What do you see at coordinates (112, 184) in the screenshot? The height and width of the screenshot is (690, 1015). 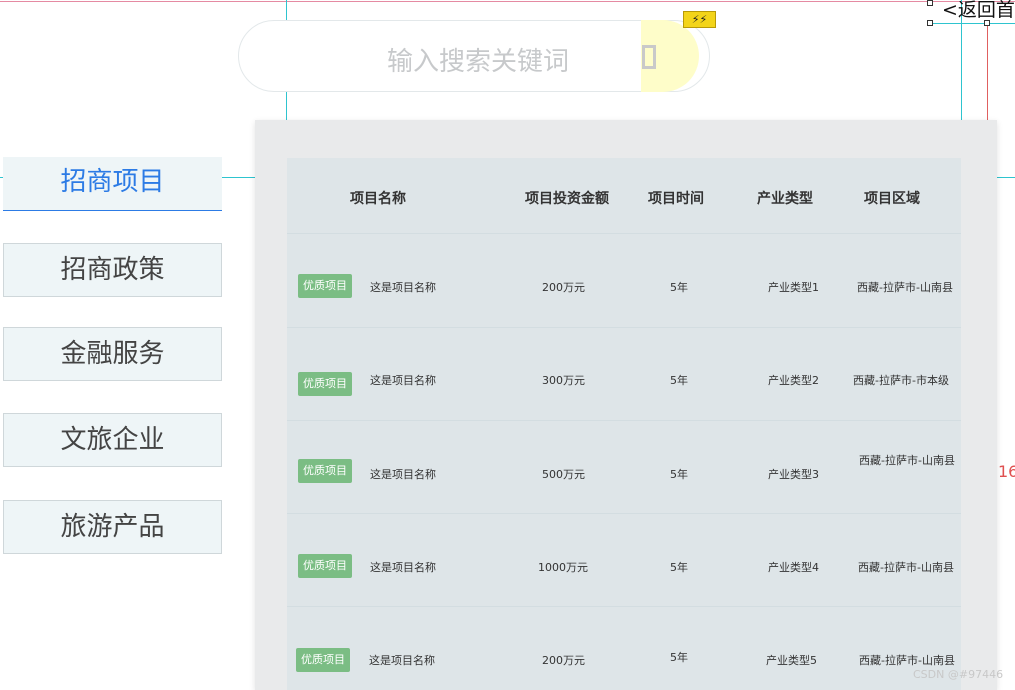 I see `sidebar-item-investment-projects: 招商项目` at bounding box center [112, 184].